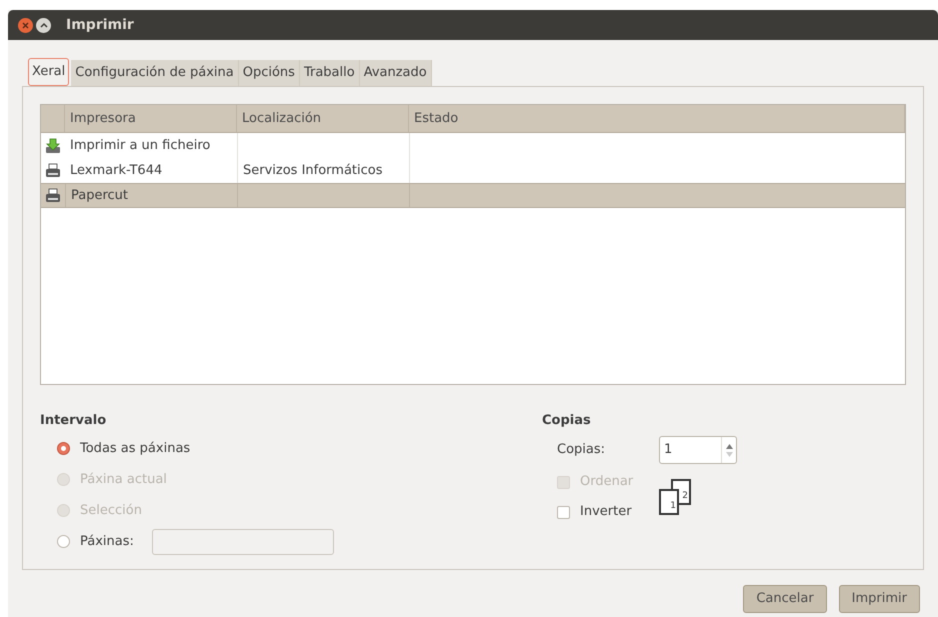 The image size is (938, 617). I want to click on column-header: Localización, so click(323, 118).